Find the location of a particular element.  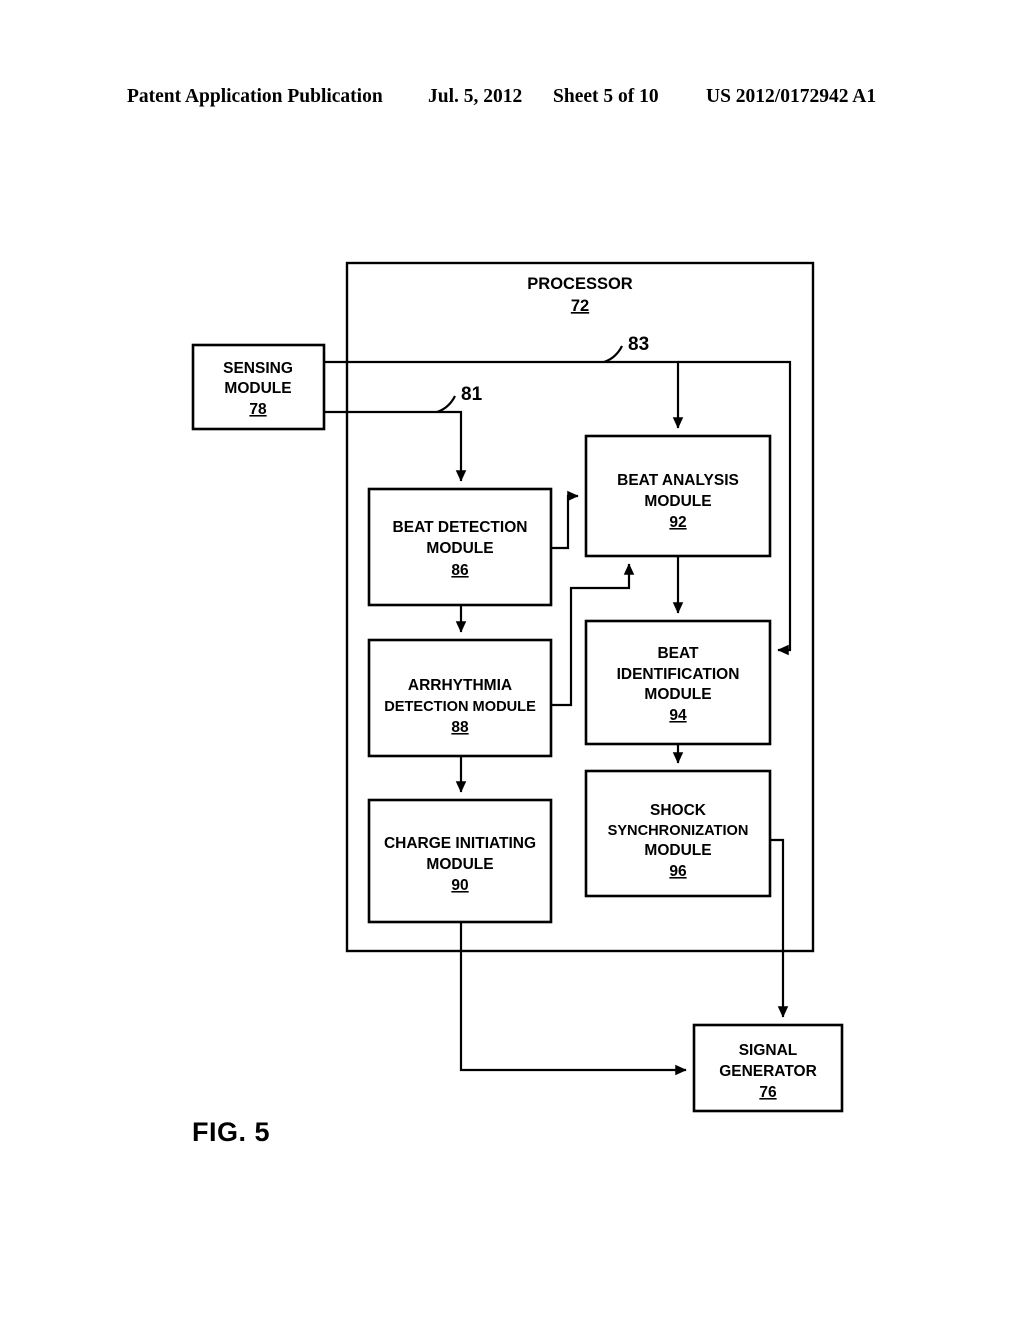

block-sensing-module: SENSING MODULE 78 is located at coordinates (258, 387).